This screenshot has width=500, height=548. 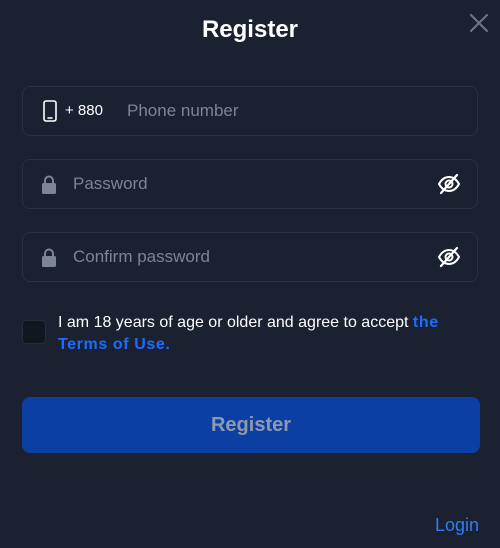 What do you see at coordinates (457, 525) in the screenshot?
I see `login-link: Login` at bounding box center [457, 525].